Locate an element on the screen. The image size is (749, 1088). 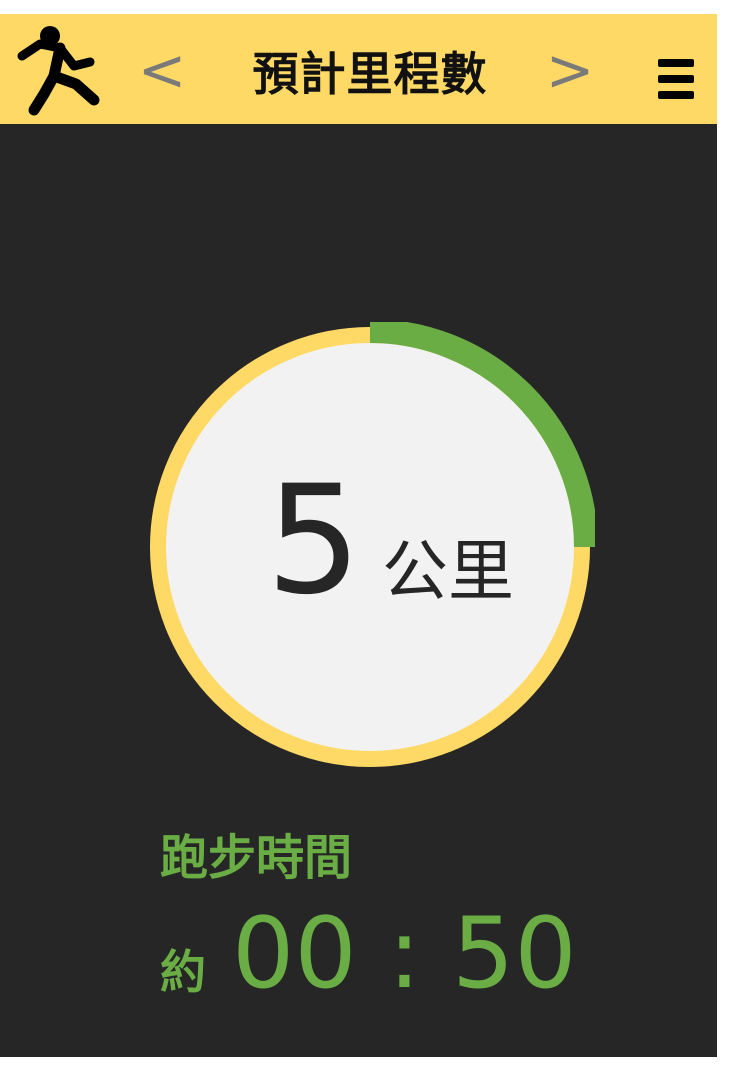
distance-value: 5 is located at coordinates (314, 541).